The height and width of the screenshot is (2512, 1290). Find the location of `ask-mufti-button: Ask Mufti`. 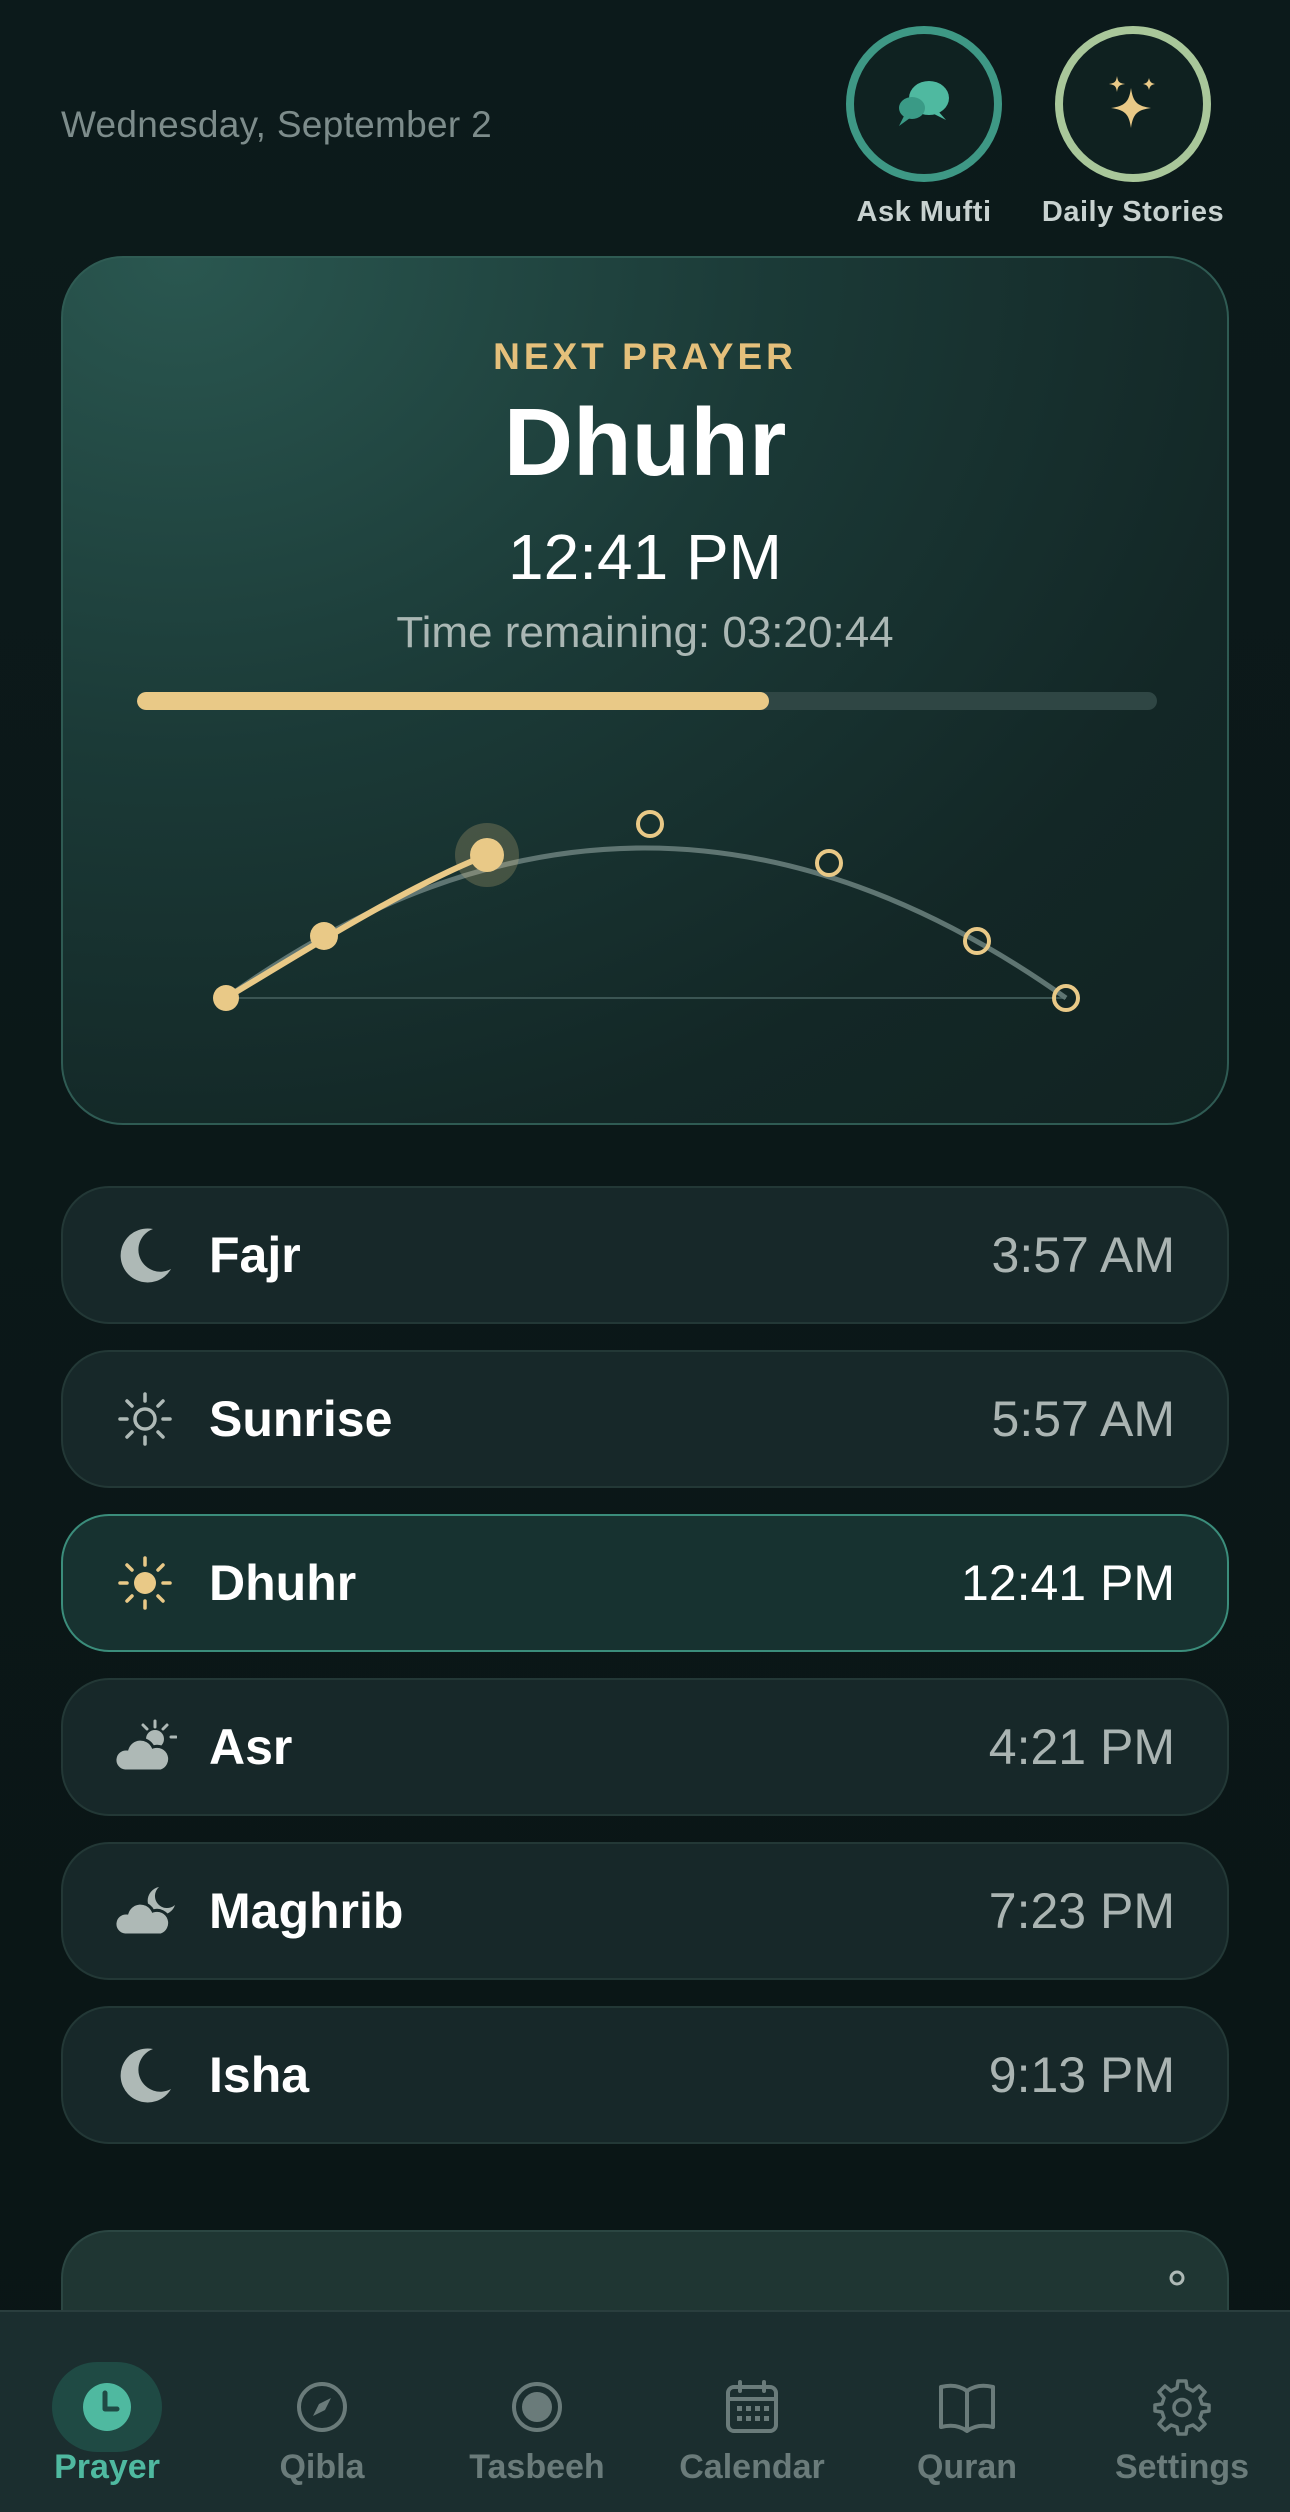

ask-mufti-button: Ask Mufti is located at coordinates (924, 127).